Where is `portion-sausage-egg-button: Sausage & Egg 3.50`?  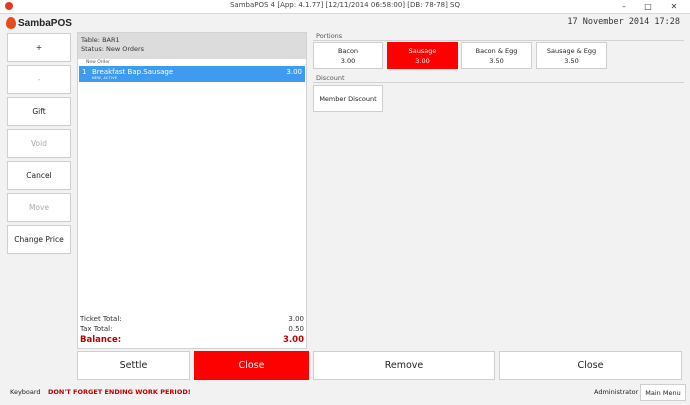 portion-sausage-egg-button: Sausage & Egg 3.50 is located at coordinates (571, 55).